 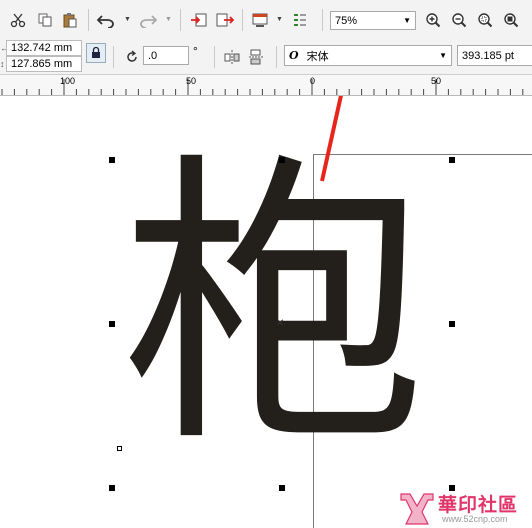 I want to click on horizontal-ruler: 100 50 0 50, so click(x=266, y=85).